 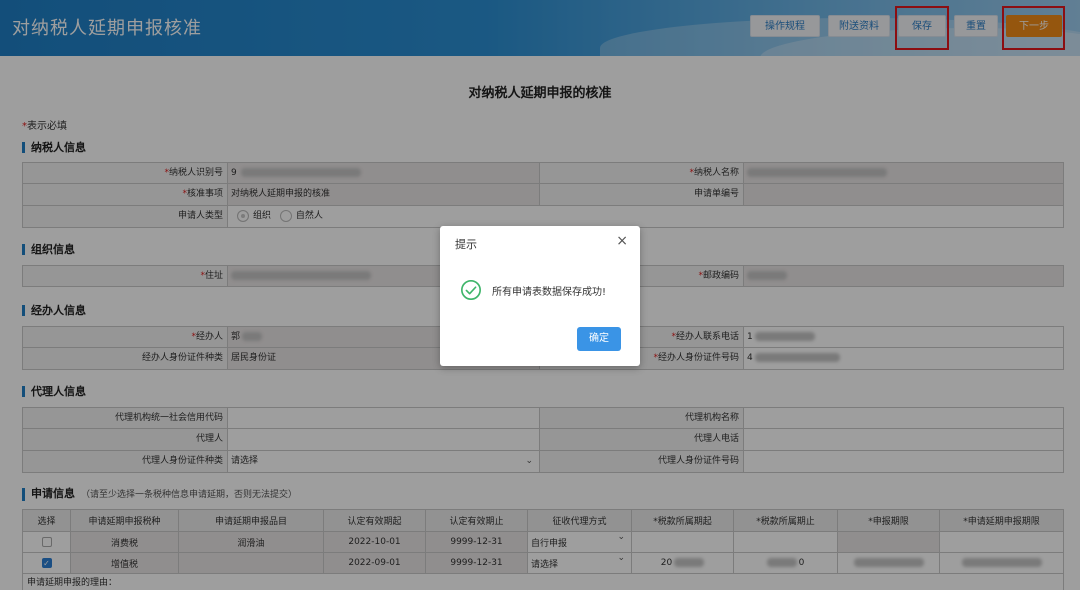 What do you see at coordinates (549, 292) in the screenshot?
I see `dialog-message: 所有申请表数据保存成功!` at bounding box center [549, 292].